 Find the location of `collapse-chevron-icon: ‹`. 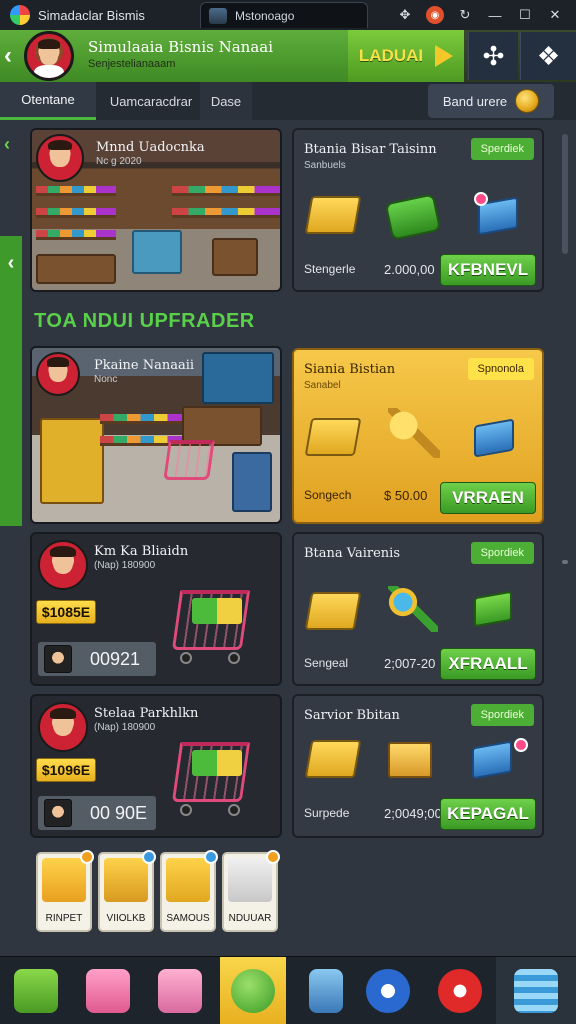

collapse-chevron-icon: ‹ is located at coordinates (7, 144).